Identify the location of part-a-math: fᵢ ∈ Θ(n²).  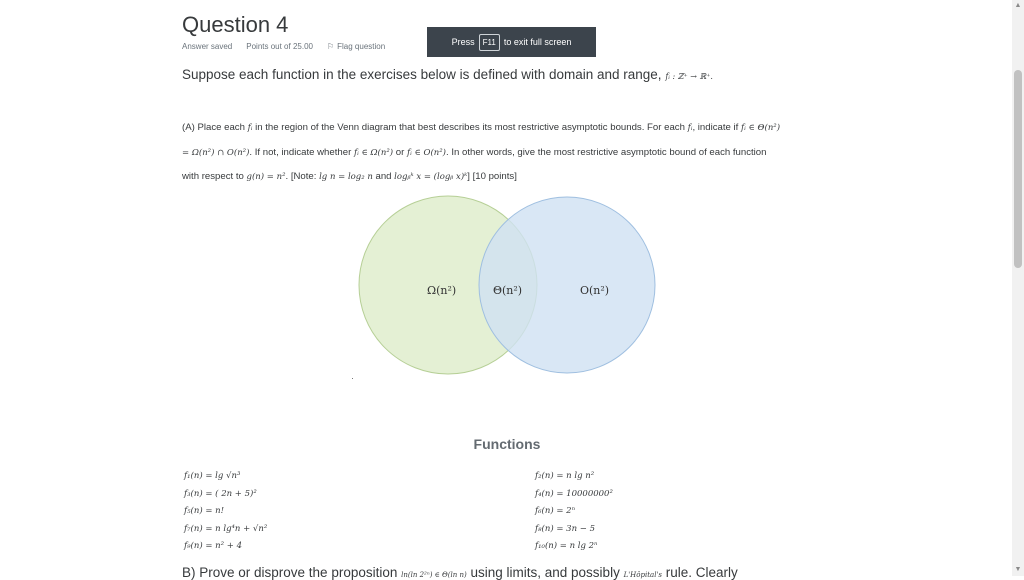
(760, 128).